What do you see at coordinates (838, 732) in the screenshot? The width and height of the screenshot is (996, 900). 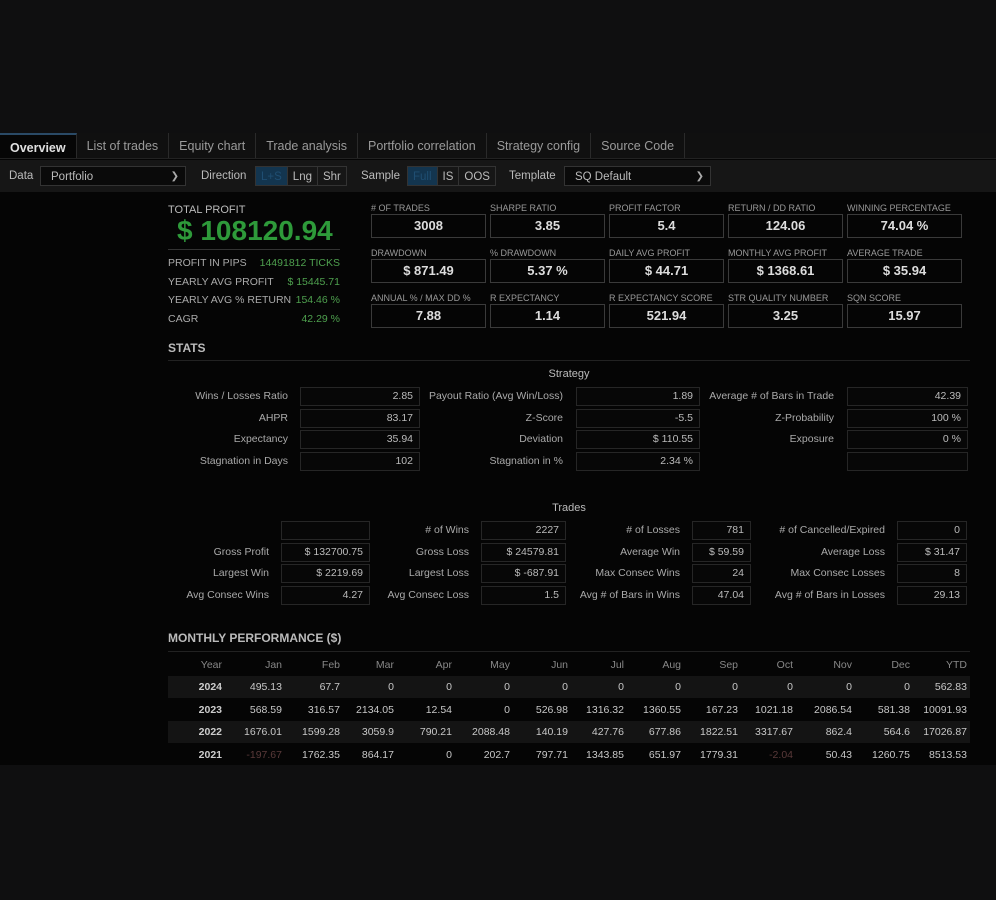 I see `month-cell: 862.4` at bounding box center [838, 732].